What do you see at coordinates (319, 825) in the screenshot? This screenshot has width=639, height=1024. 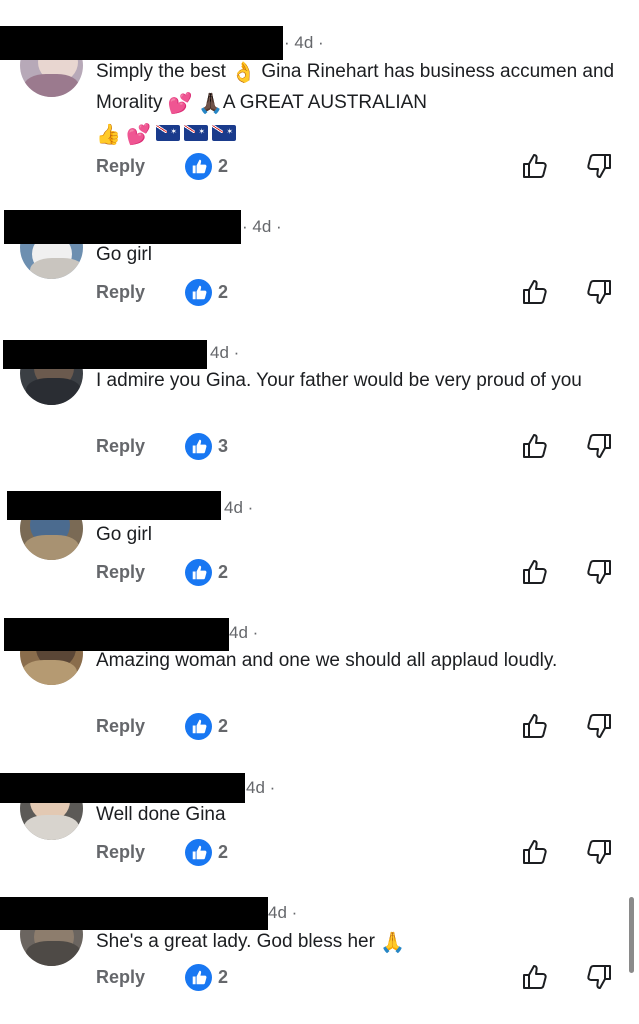 I see `comment: 4d · Well done Gina Reply 2` at bounding box center [319, 825].